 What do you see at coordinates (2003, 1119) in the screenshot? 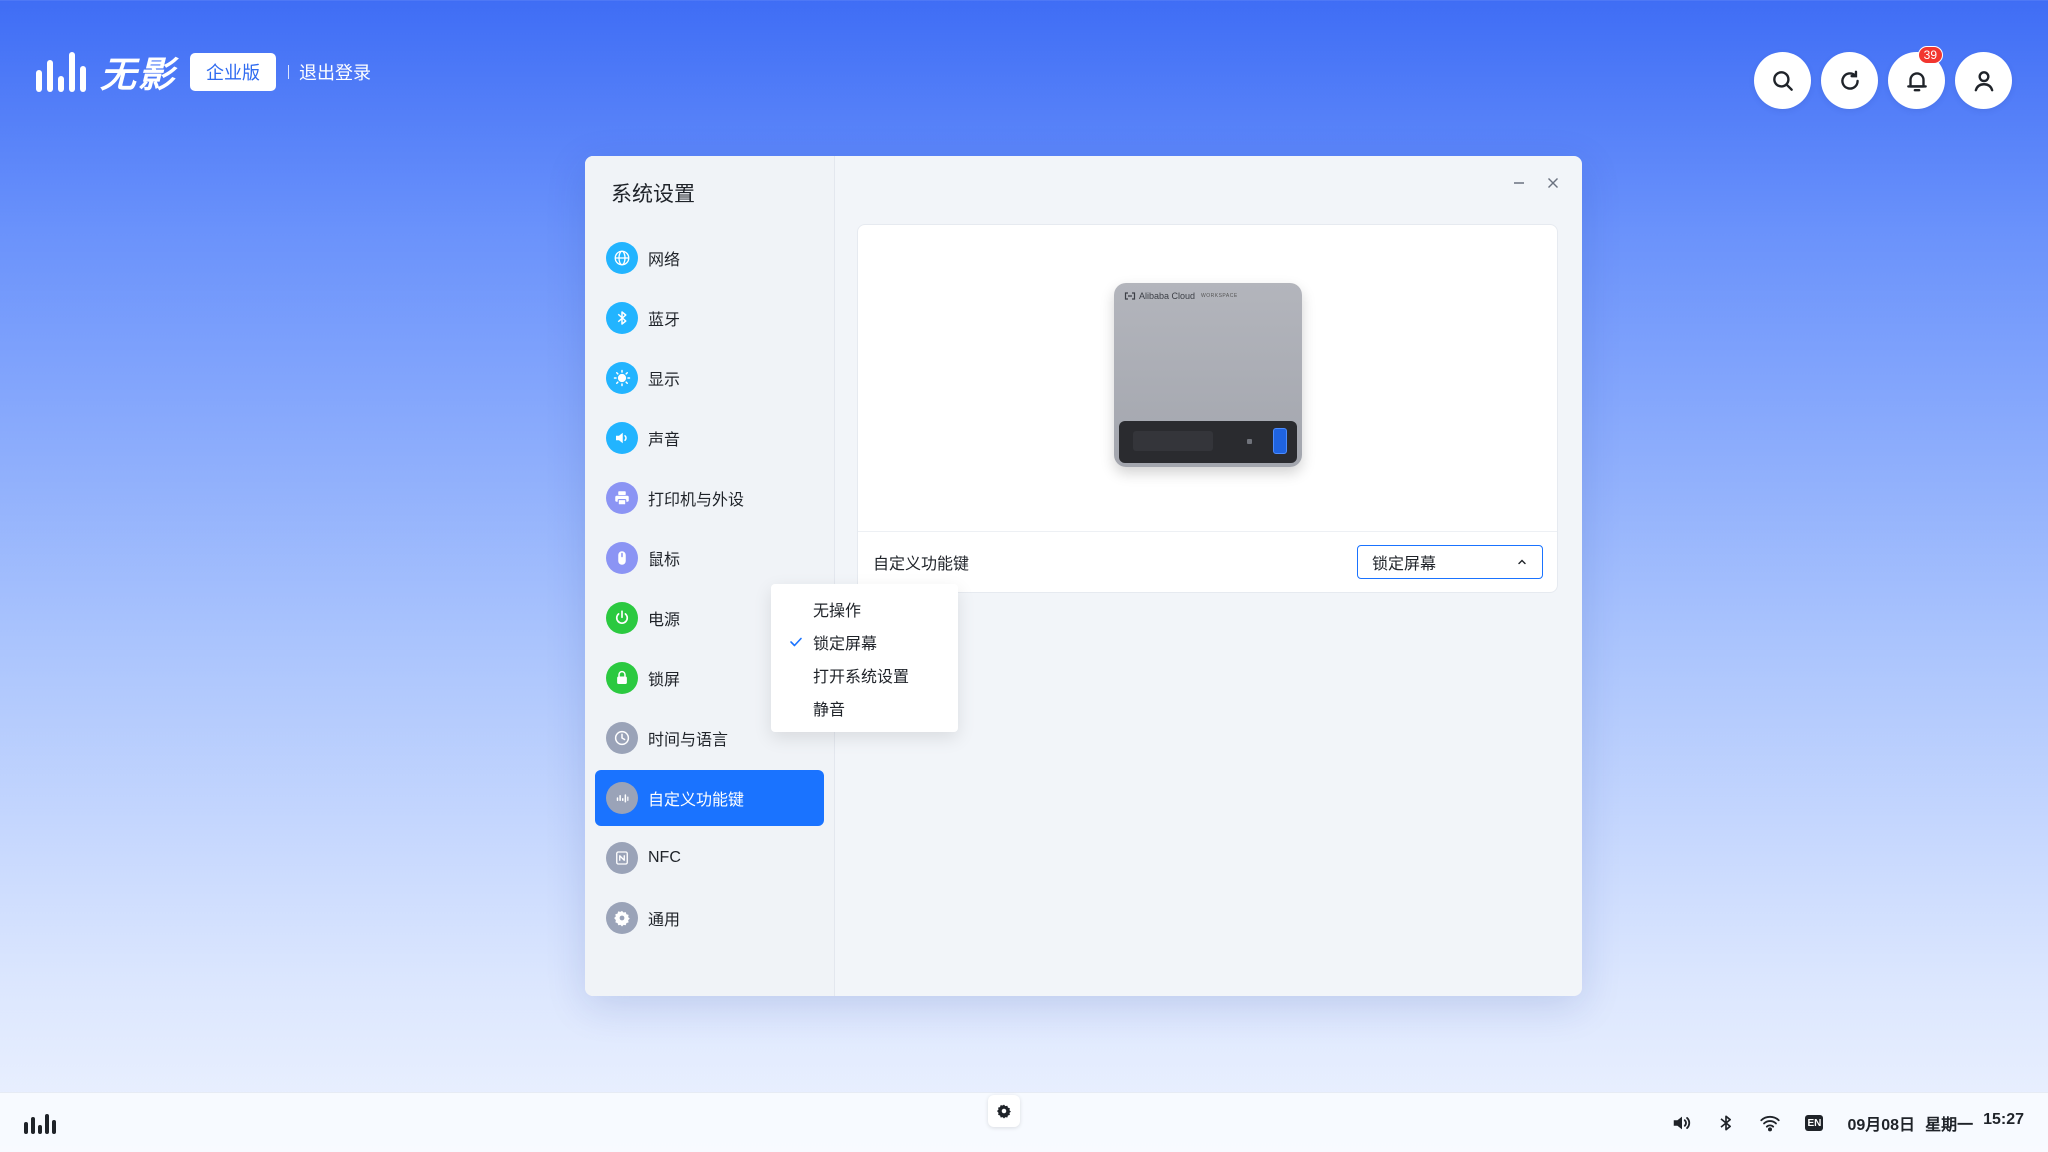
I see `clock-time: 15:27` at bounding box center [2003, 1119].